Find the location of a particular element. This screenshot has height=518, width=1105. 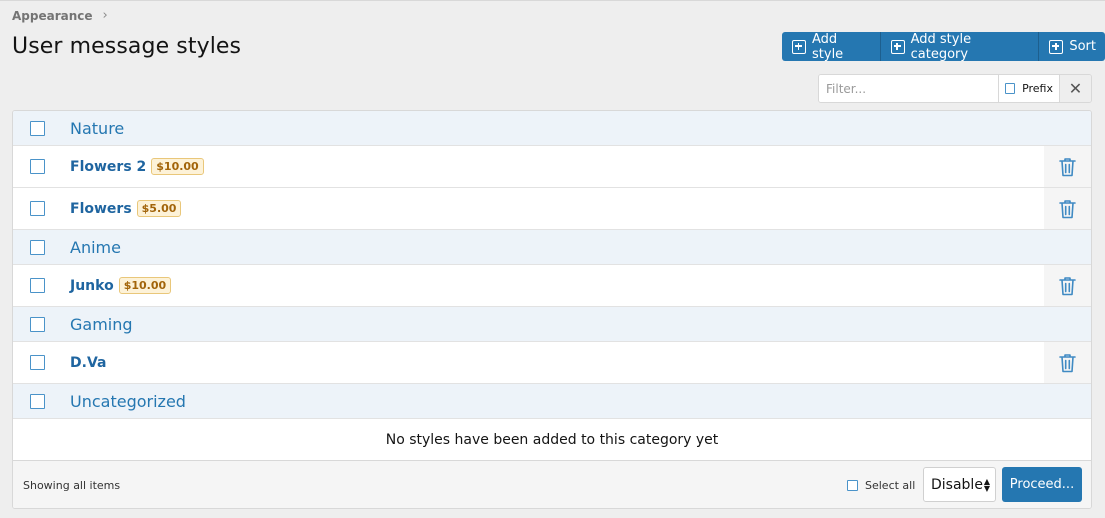

item-link: Flowers 2 is located at coordinates (108, 167).